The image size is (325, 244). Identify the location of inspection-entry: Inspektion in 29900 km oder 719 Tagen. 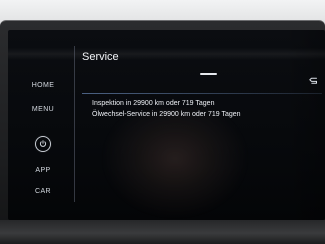
(153, 104).